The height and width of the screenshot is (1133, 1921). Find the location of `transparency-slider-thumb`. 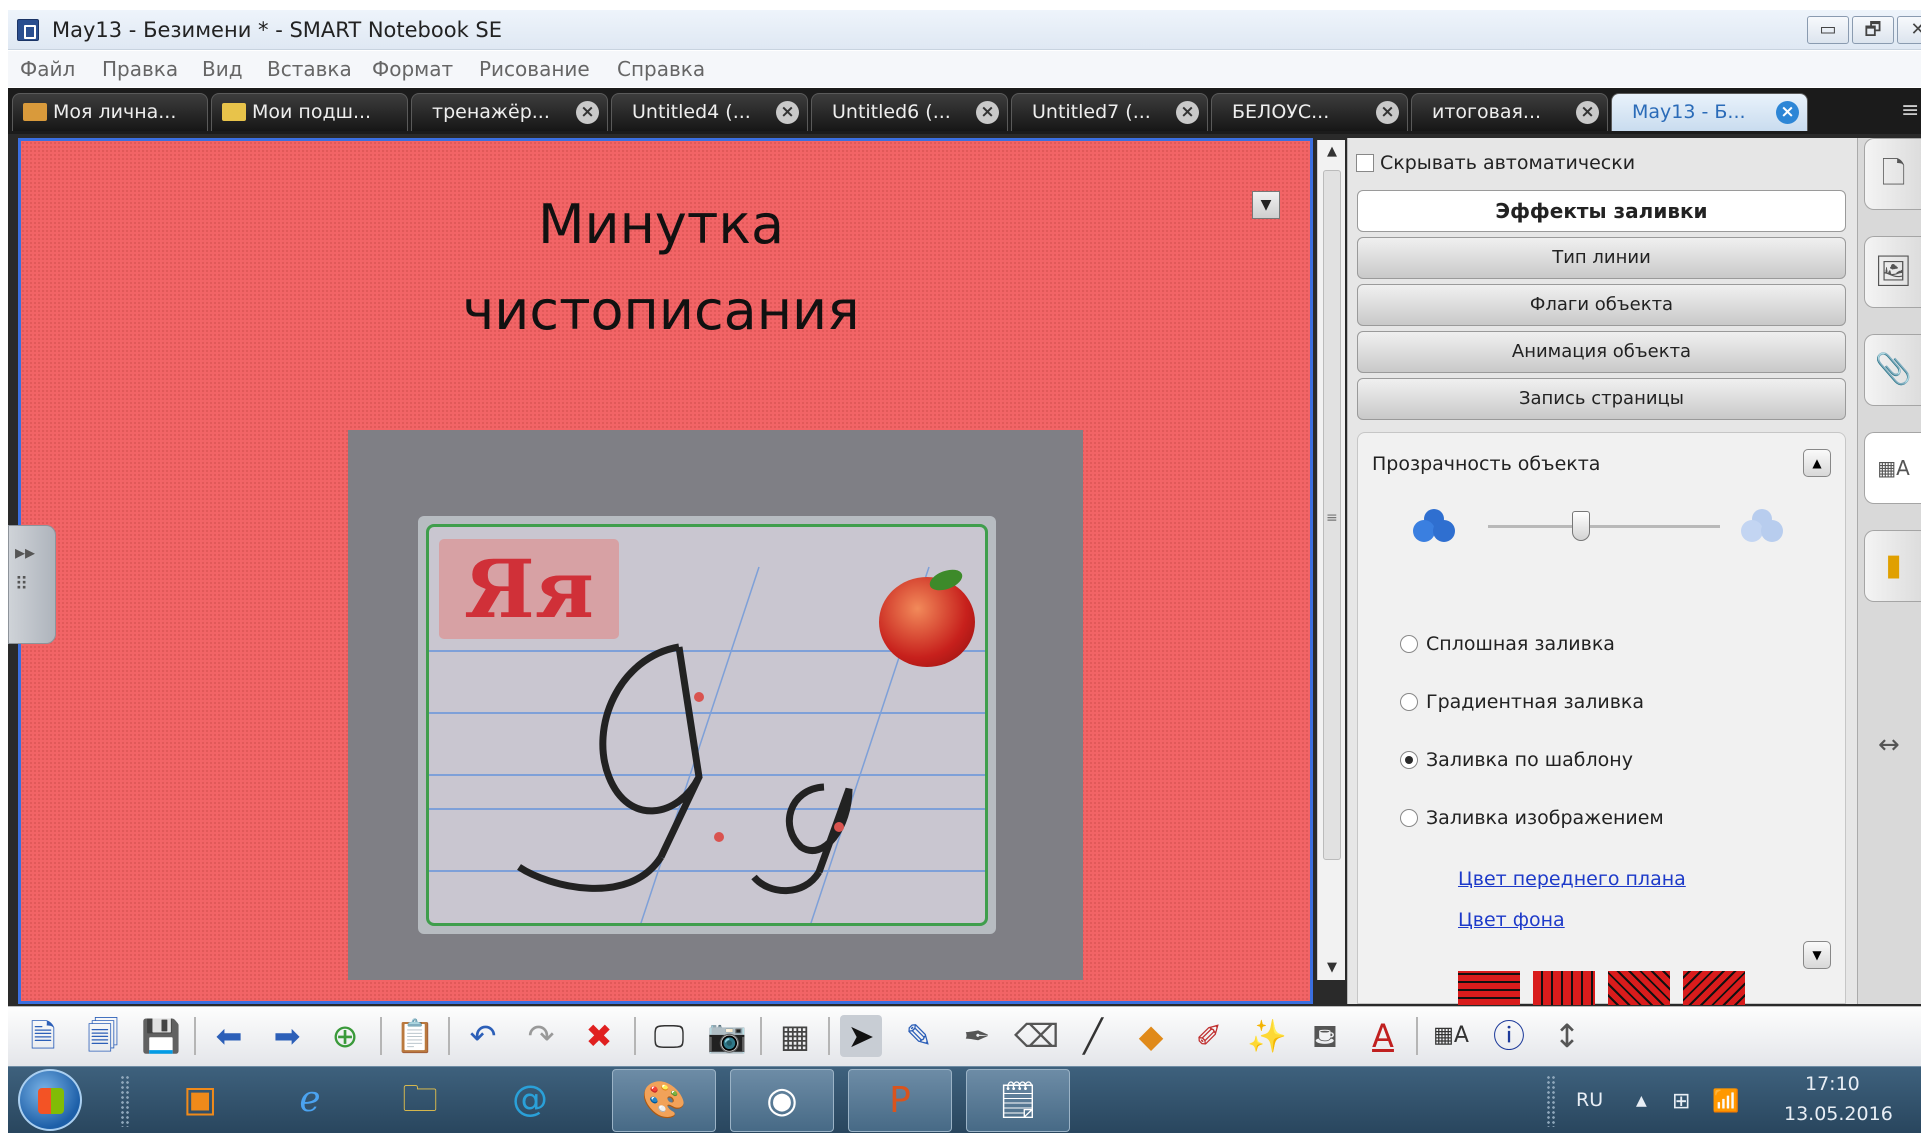

transparency-slider-thumb is located at coordinates (1580, 526).